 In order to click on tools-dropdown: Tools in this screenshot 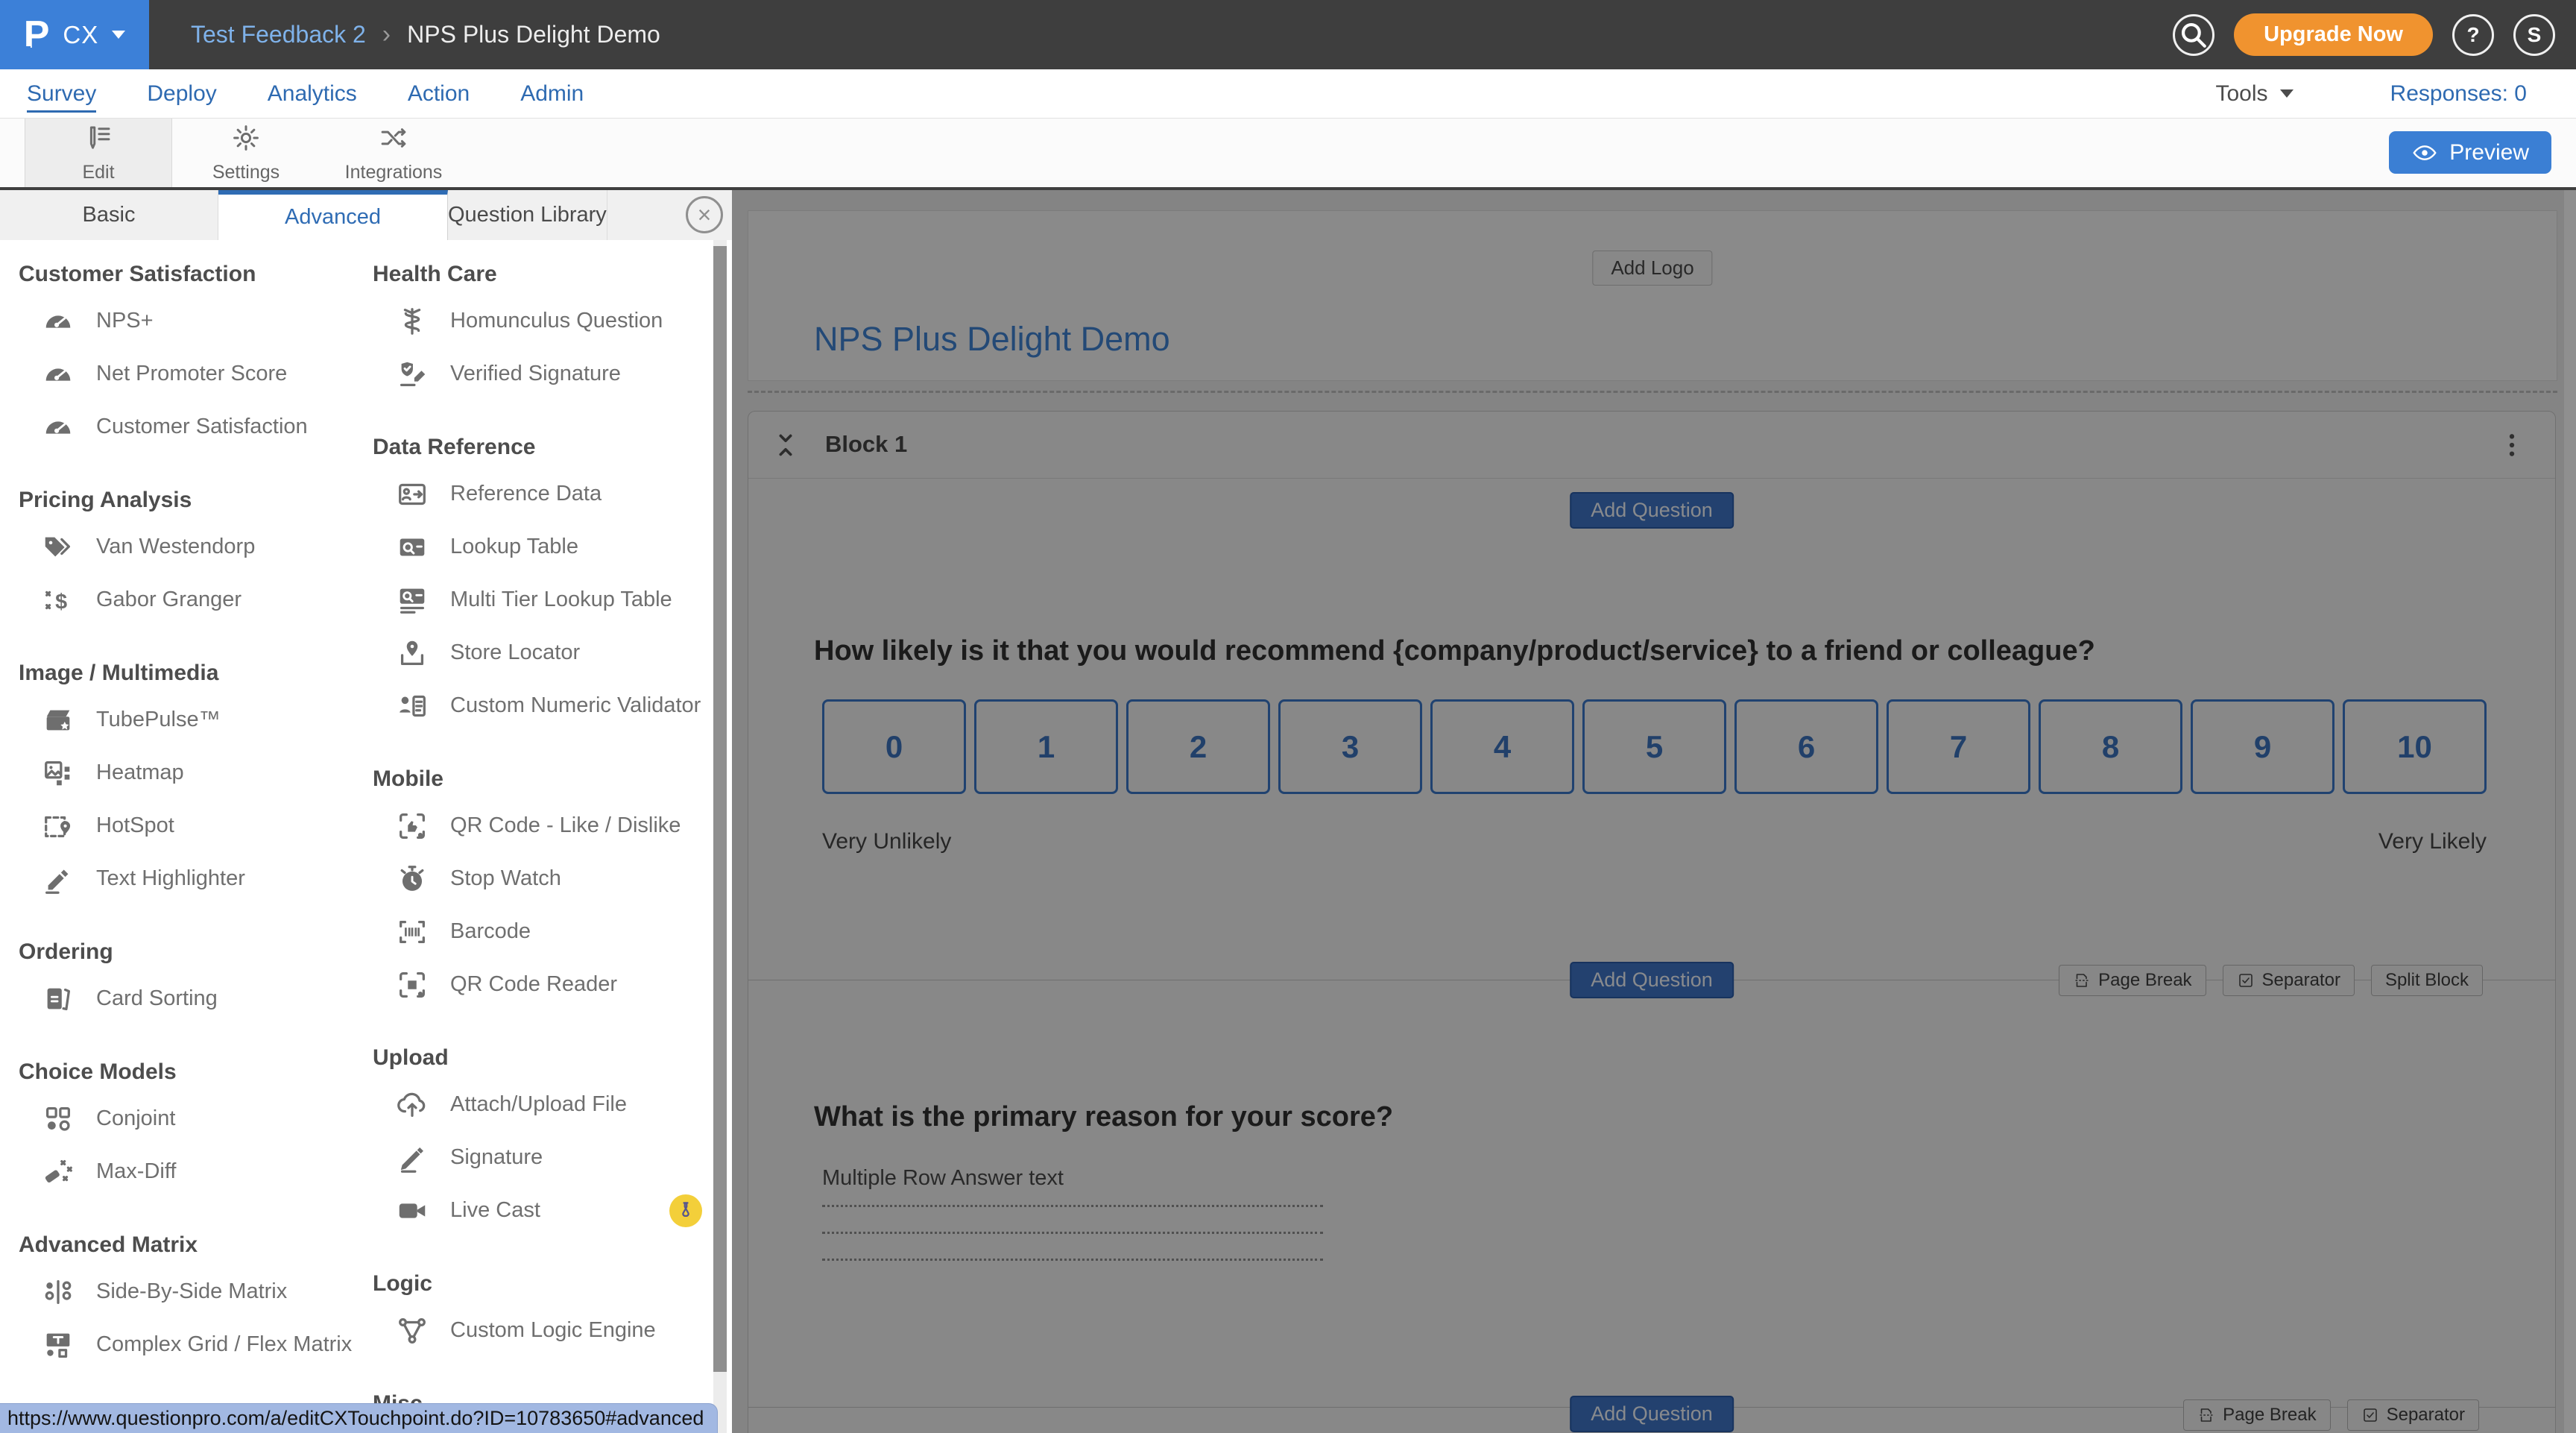, I will do `click(2255, 94)`.